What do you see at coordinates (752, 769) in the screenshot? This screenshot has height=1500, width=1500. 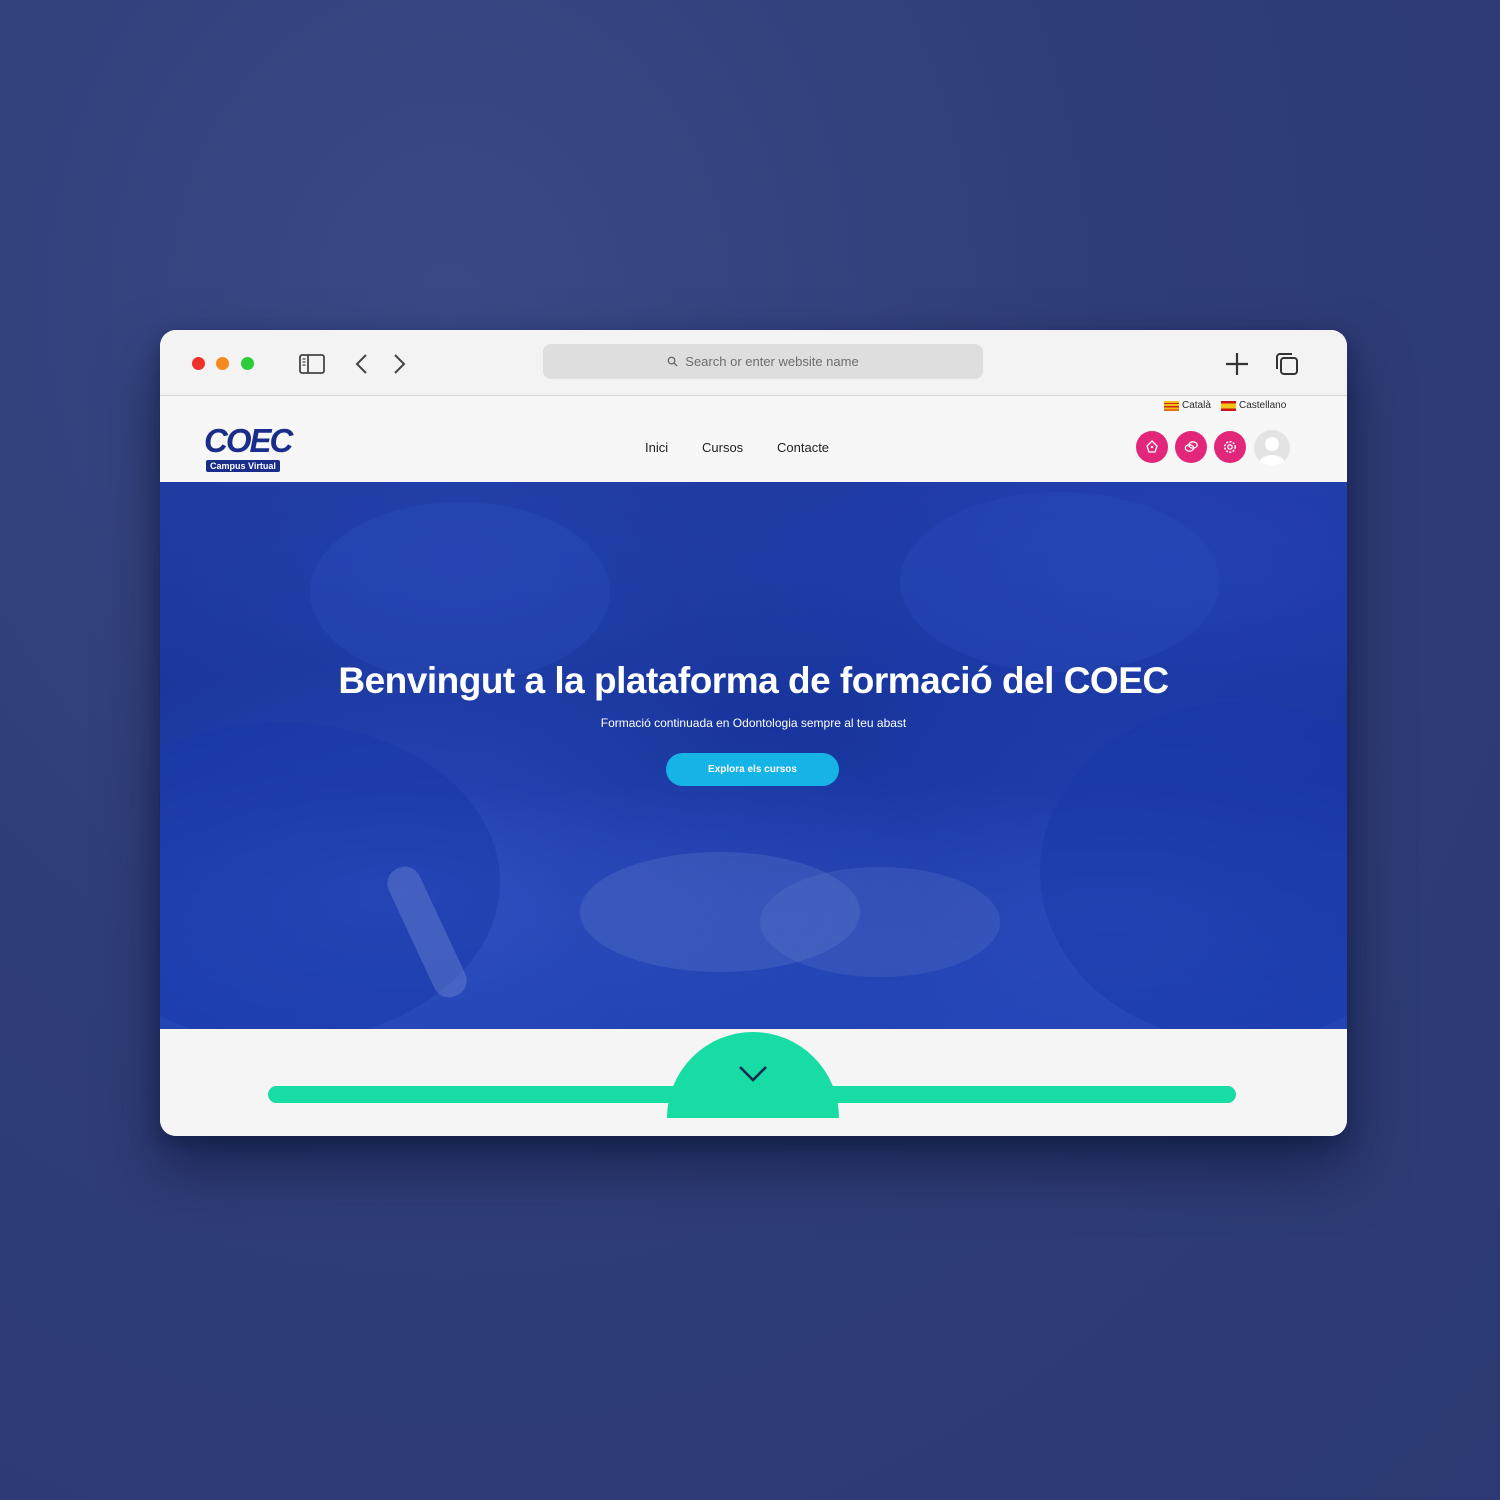 I see `explore-courses-button: Explora els cursos` at bounding box center [752, 769].